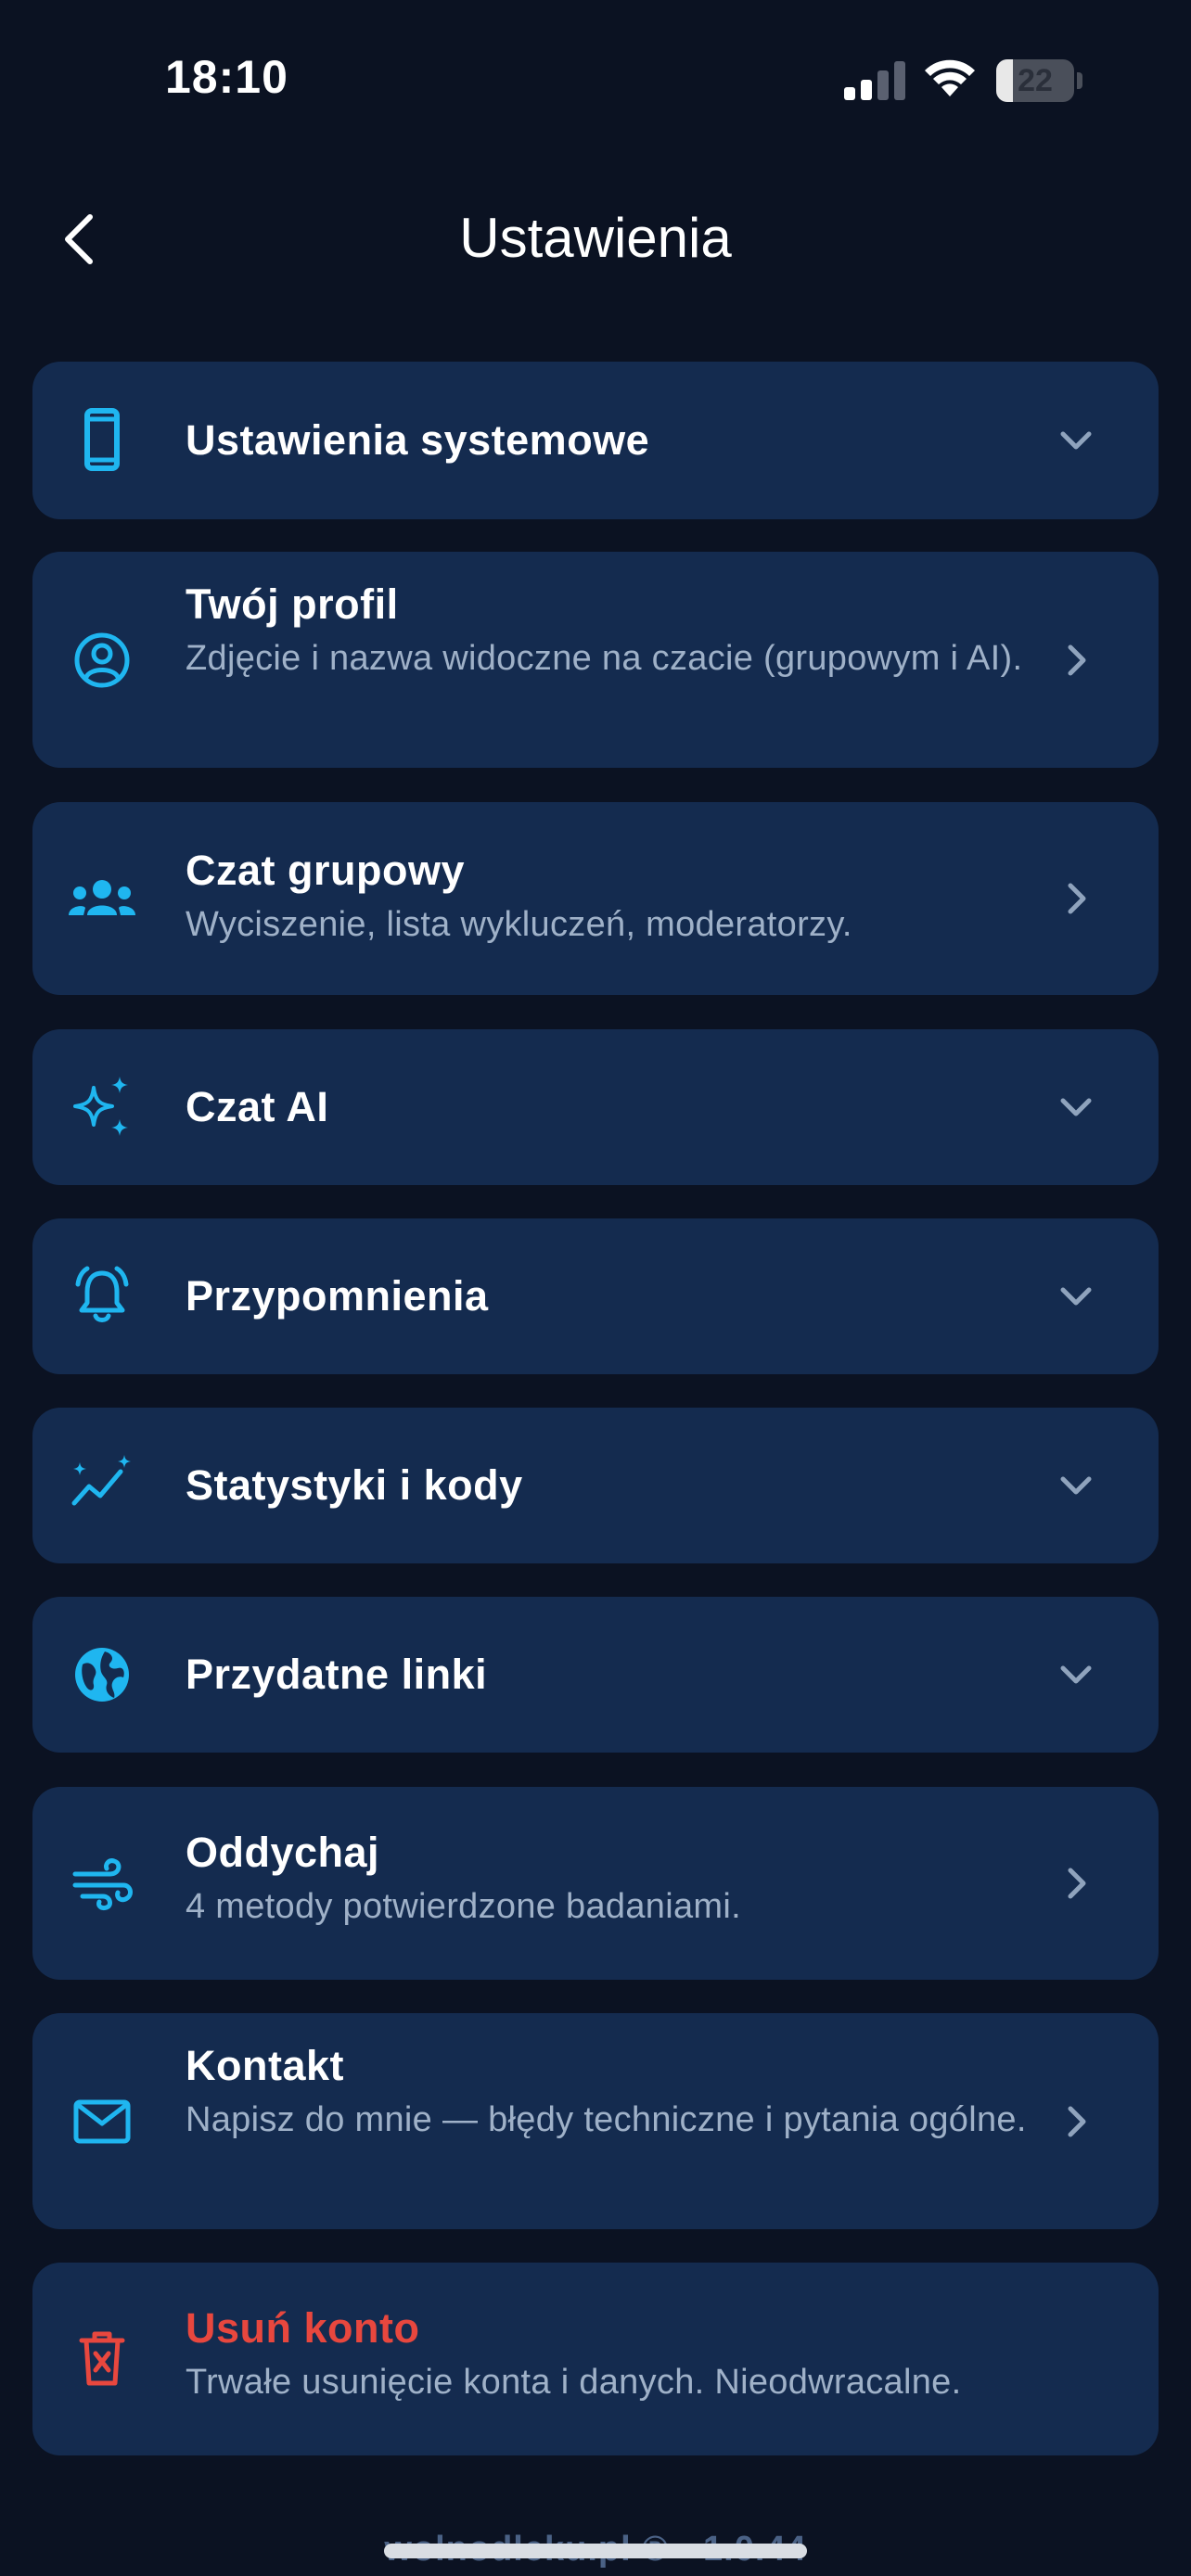 The height and width of the screenshot is (2576, 1191). What do you see at coordinates (102, 1675) in the screenshot?
I see `globe-icon` at bounding box center [102, 1675].